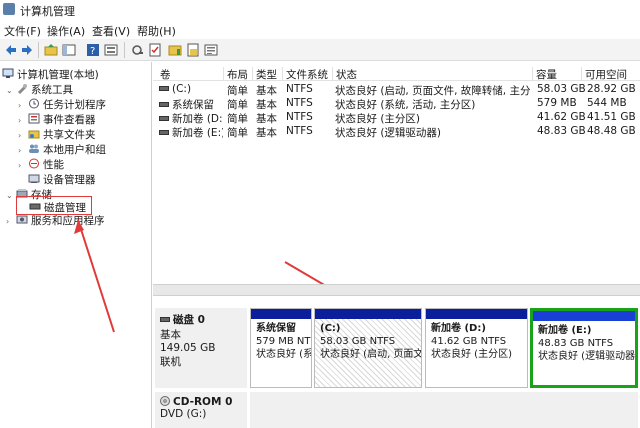 The image size is (640, 428). I want to click on capacity-cell: 58.03 GB, so click(561, 89).